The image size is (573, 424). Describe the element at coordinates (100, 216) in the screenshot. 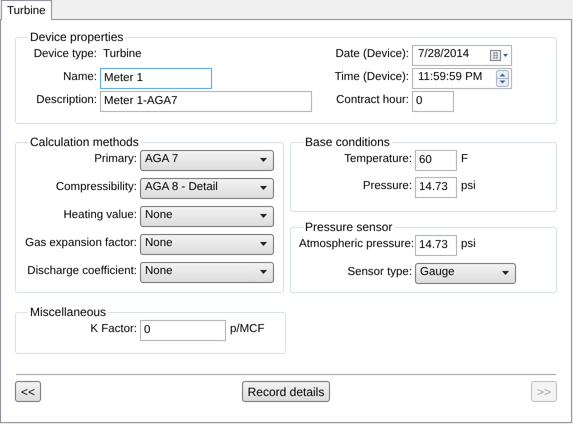

I see `field-label: Heating value:` at that location.